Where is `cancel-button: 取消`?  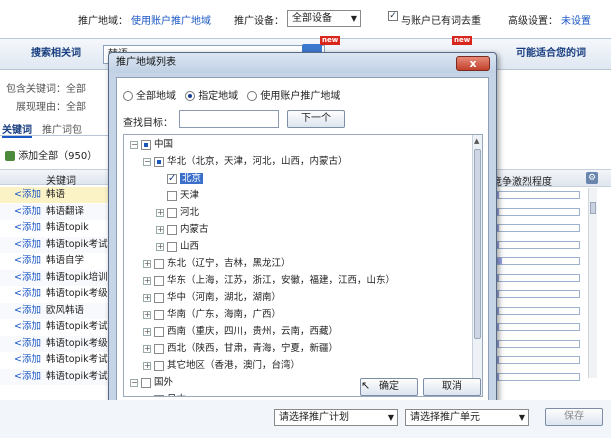 cancel-button: 取消 is located at coordinates (452, 387).